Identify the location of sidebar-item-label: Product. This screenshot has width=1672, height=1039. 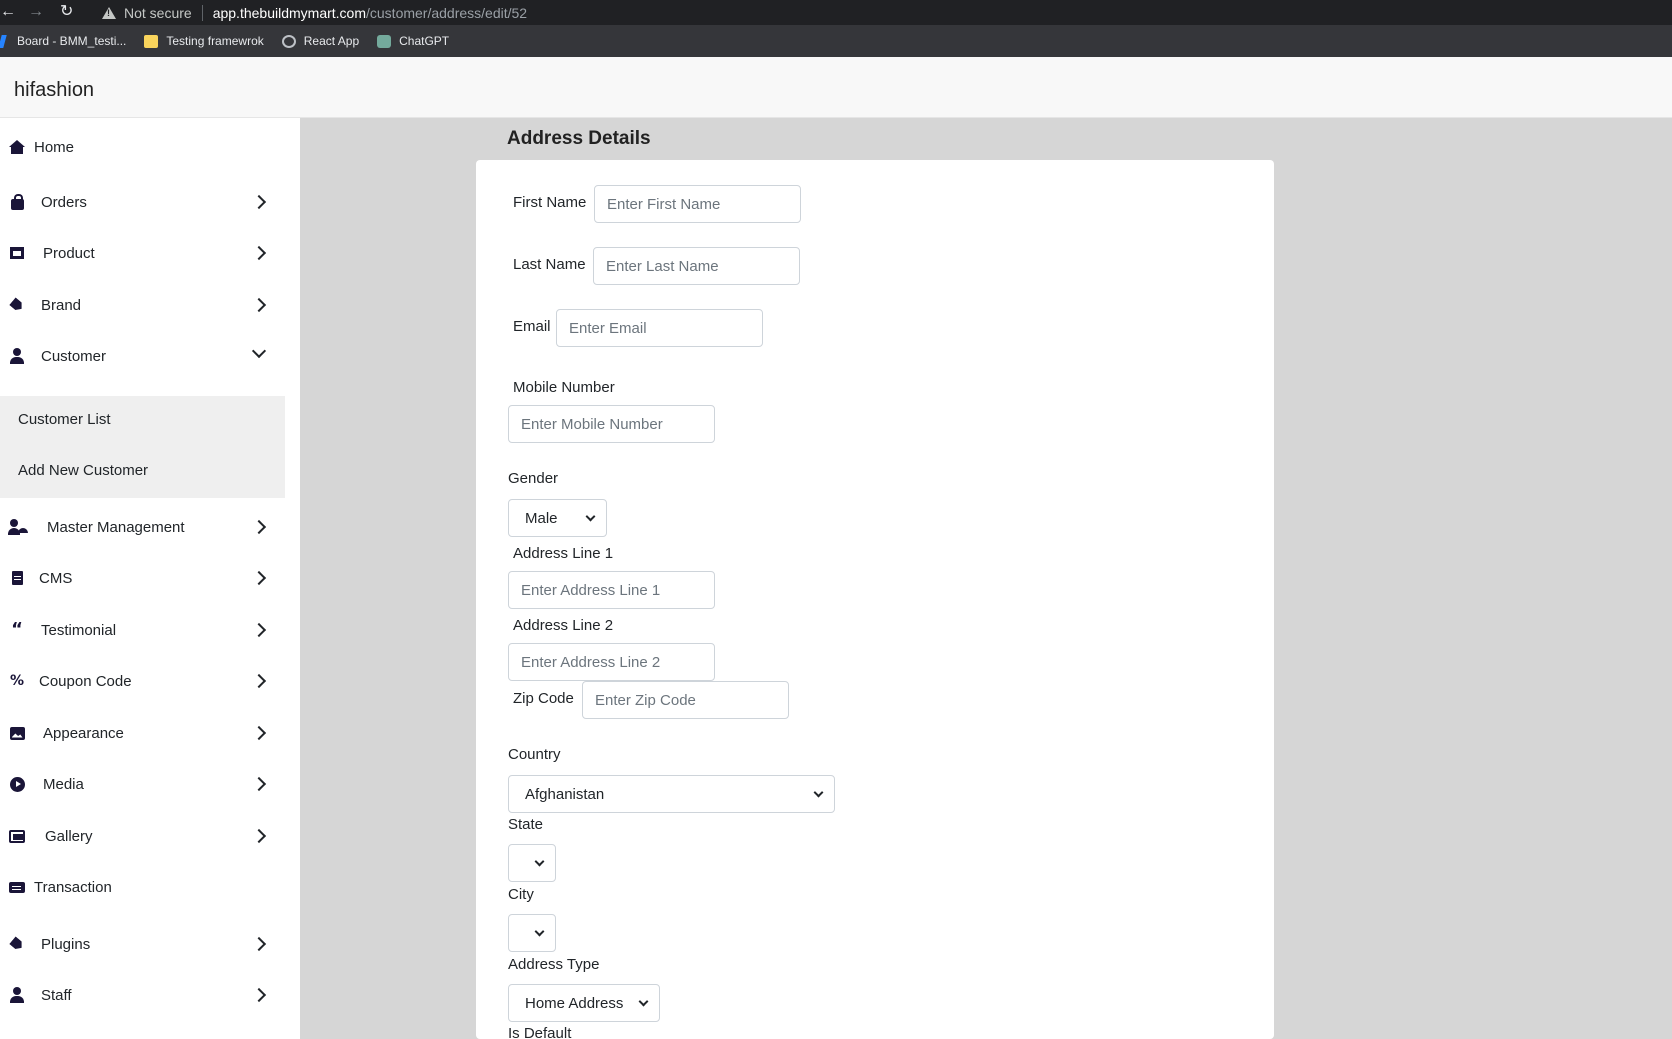
(69, 253).